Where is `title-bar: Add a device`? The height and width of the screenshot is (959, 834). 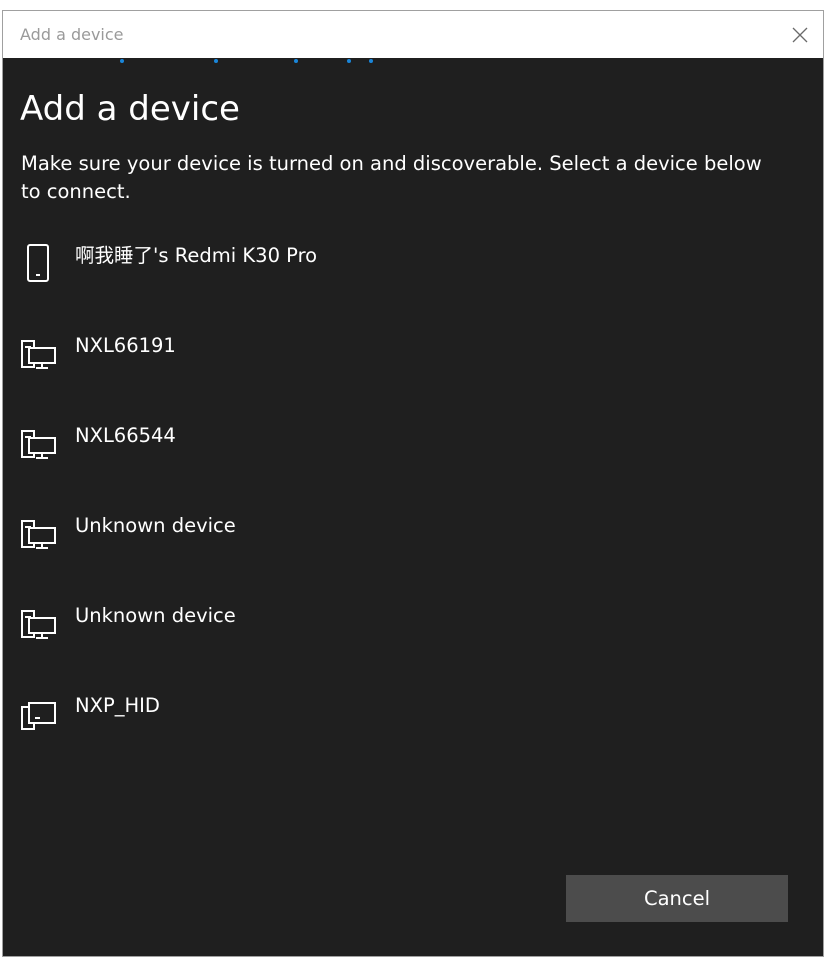
title-bar: Add a device is located at coordinates (413, 34).